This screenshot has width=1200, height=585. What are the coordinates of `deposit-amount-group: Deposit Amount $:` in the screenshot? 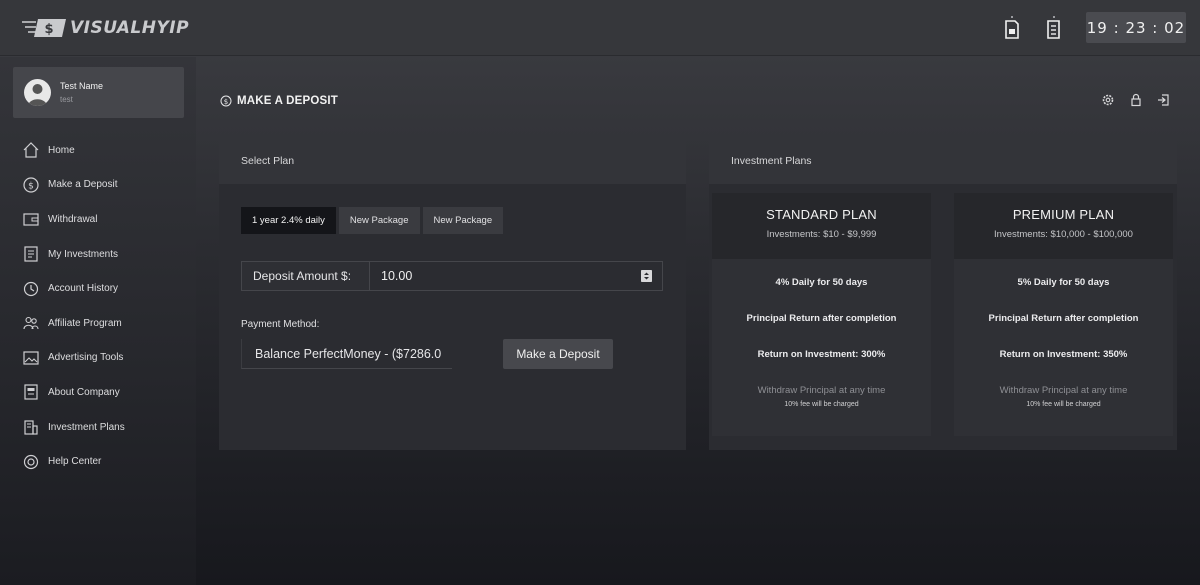 It's located at (452, 276).